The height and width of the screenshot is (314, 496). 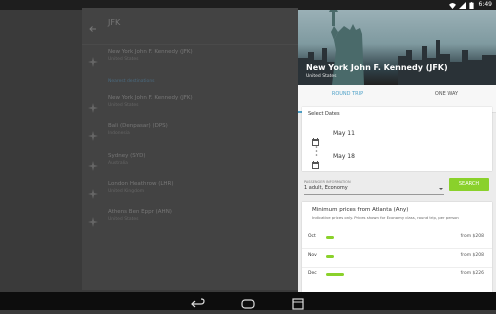 I want to click on result-item: Sydney (SYD) Australia, so click(x=190, y=164).